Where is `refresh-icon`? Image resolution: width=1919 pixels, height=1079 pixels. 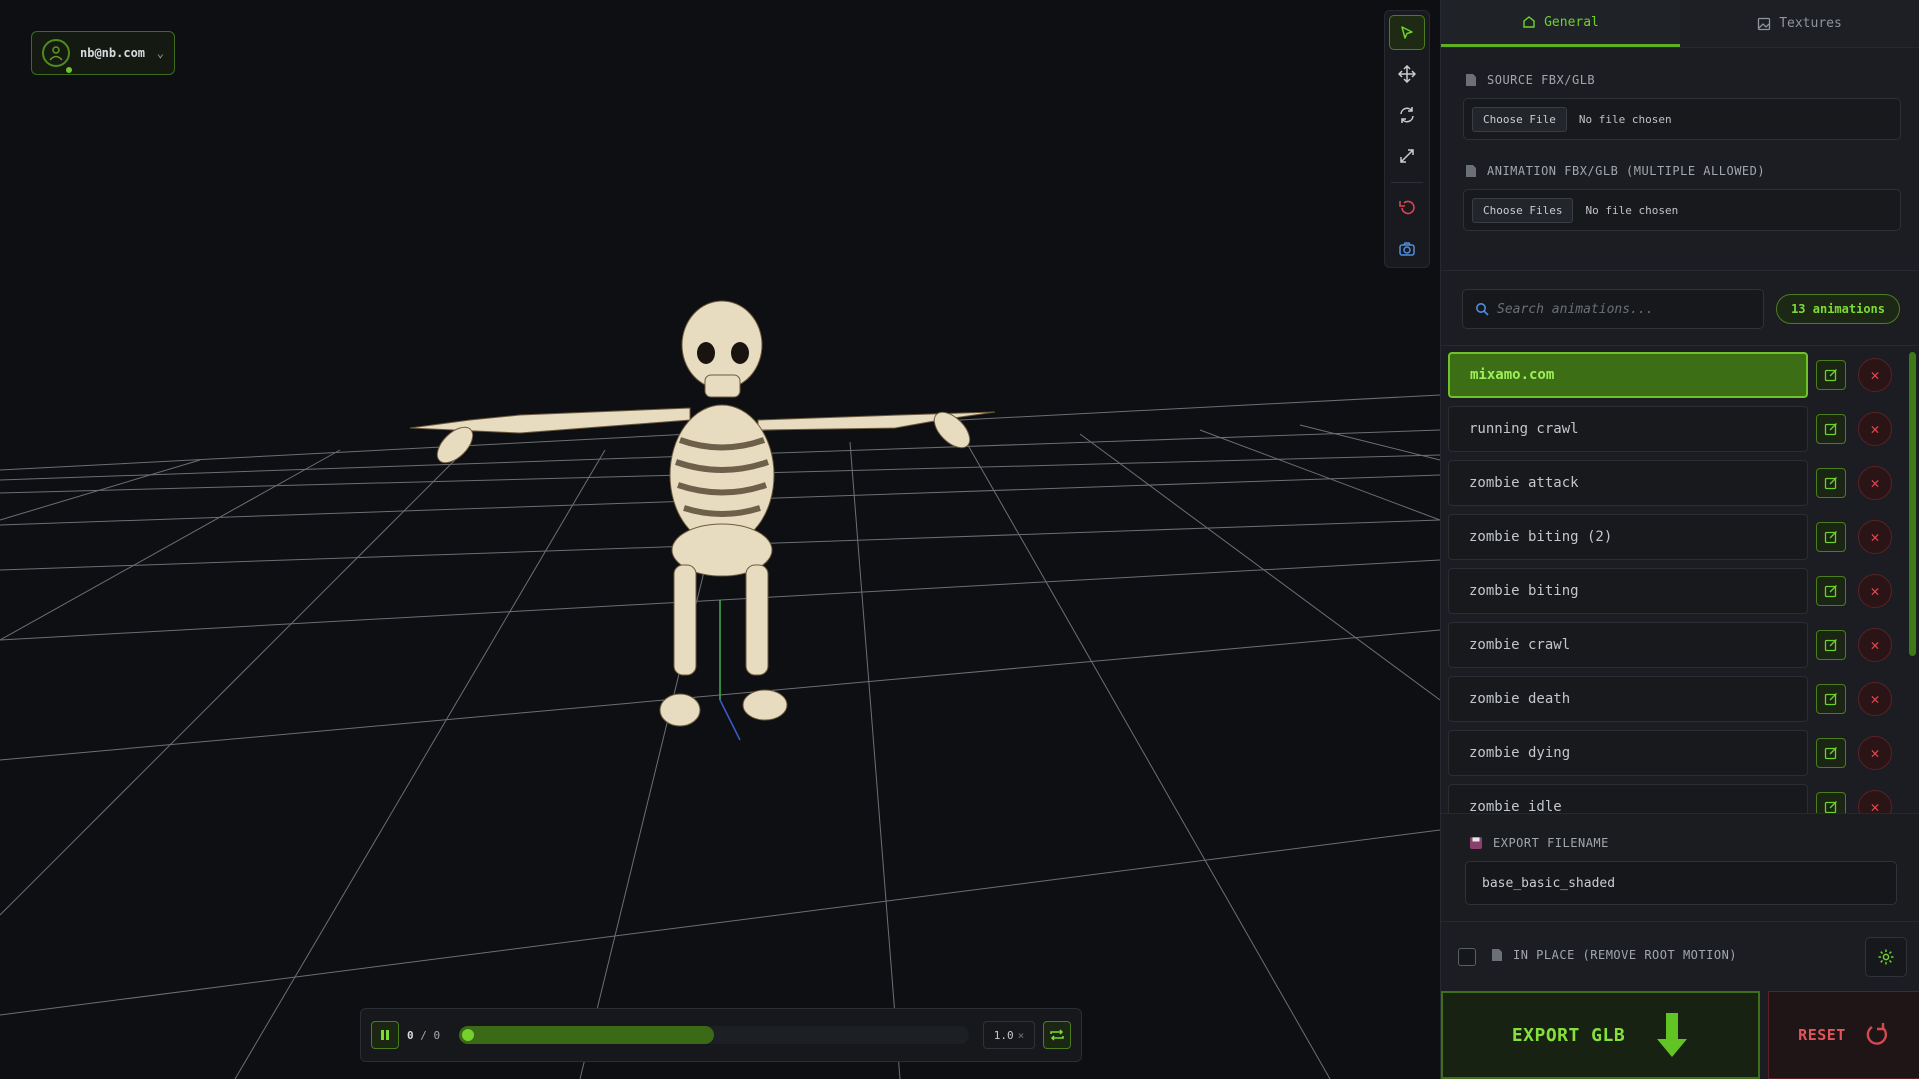
refresh-icon is located at coordinates (1876, 1034).